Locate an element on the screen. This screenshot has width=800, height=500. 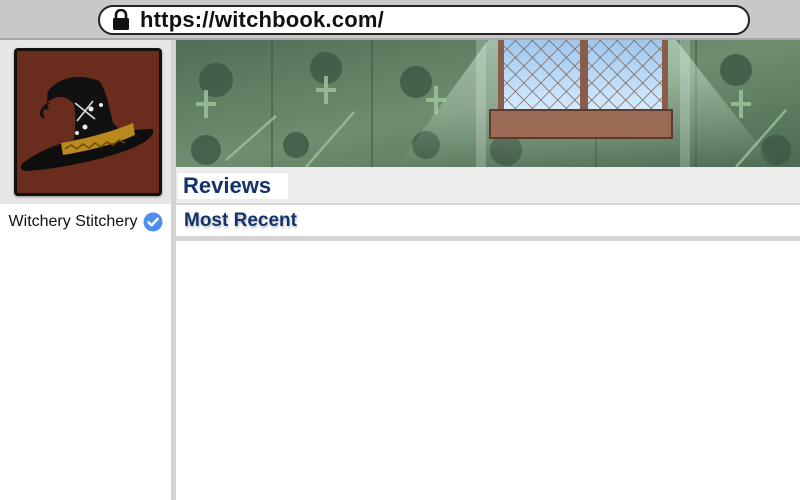
verified-badge-icon is located at coordinates (153, 222).